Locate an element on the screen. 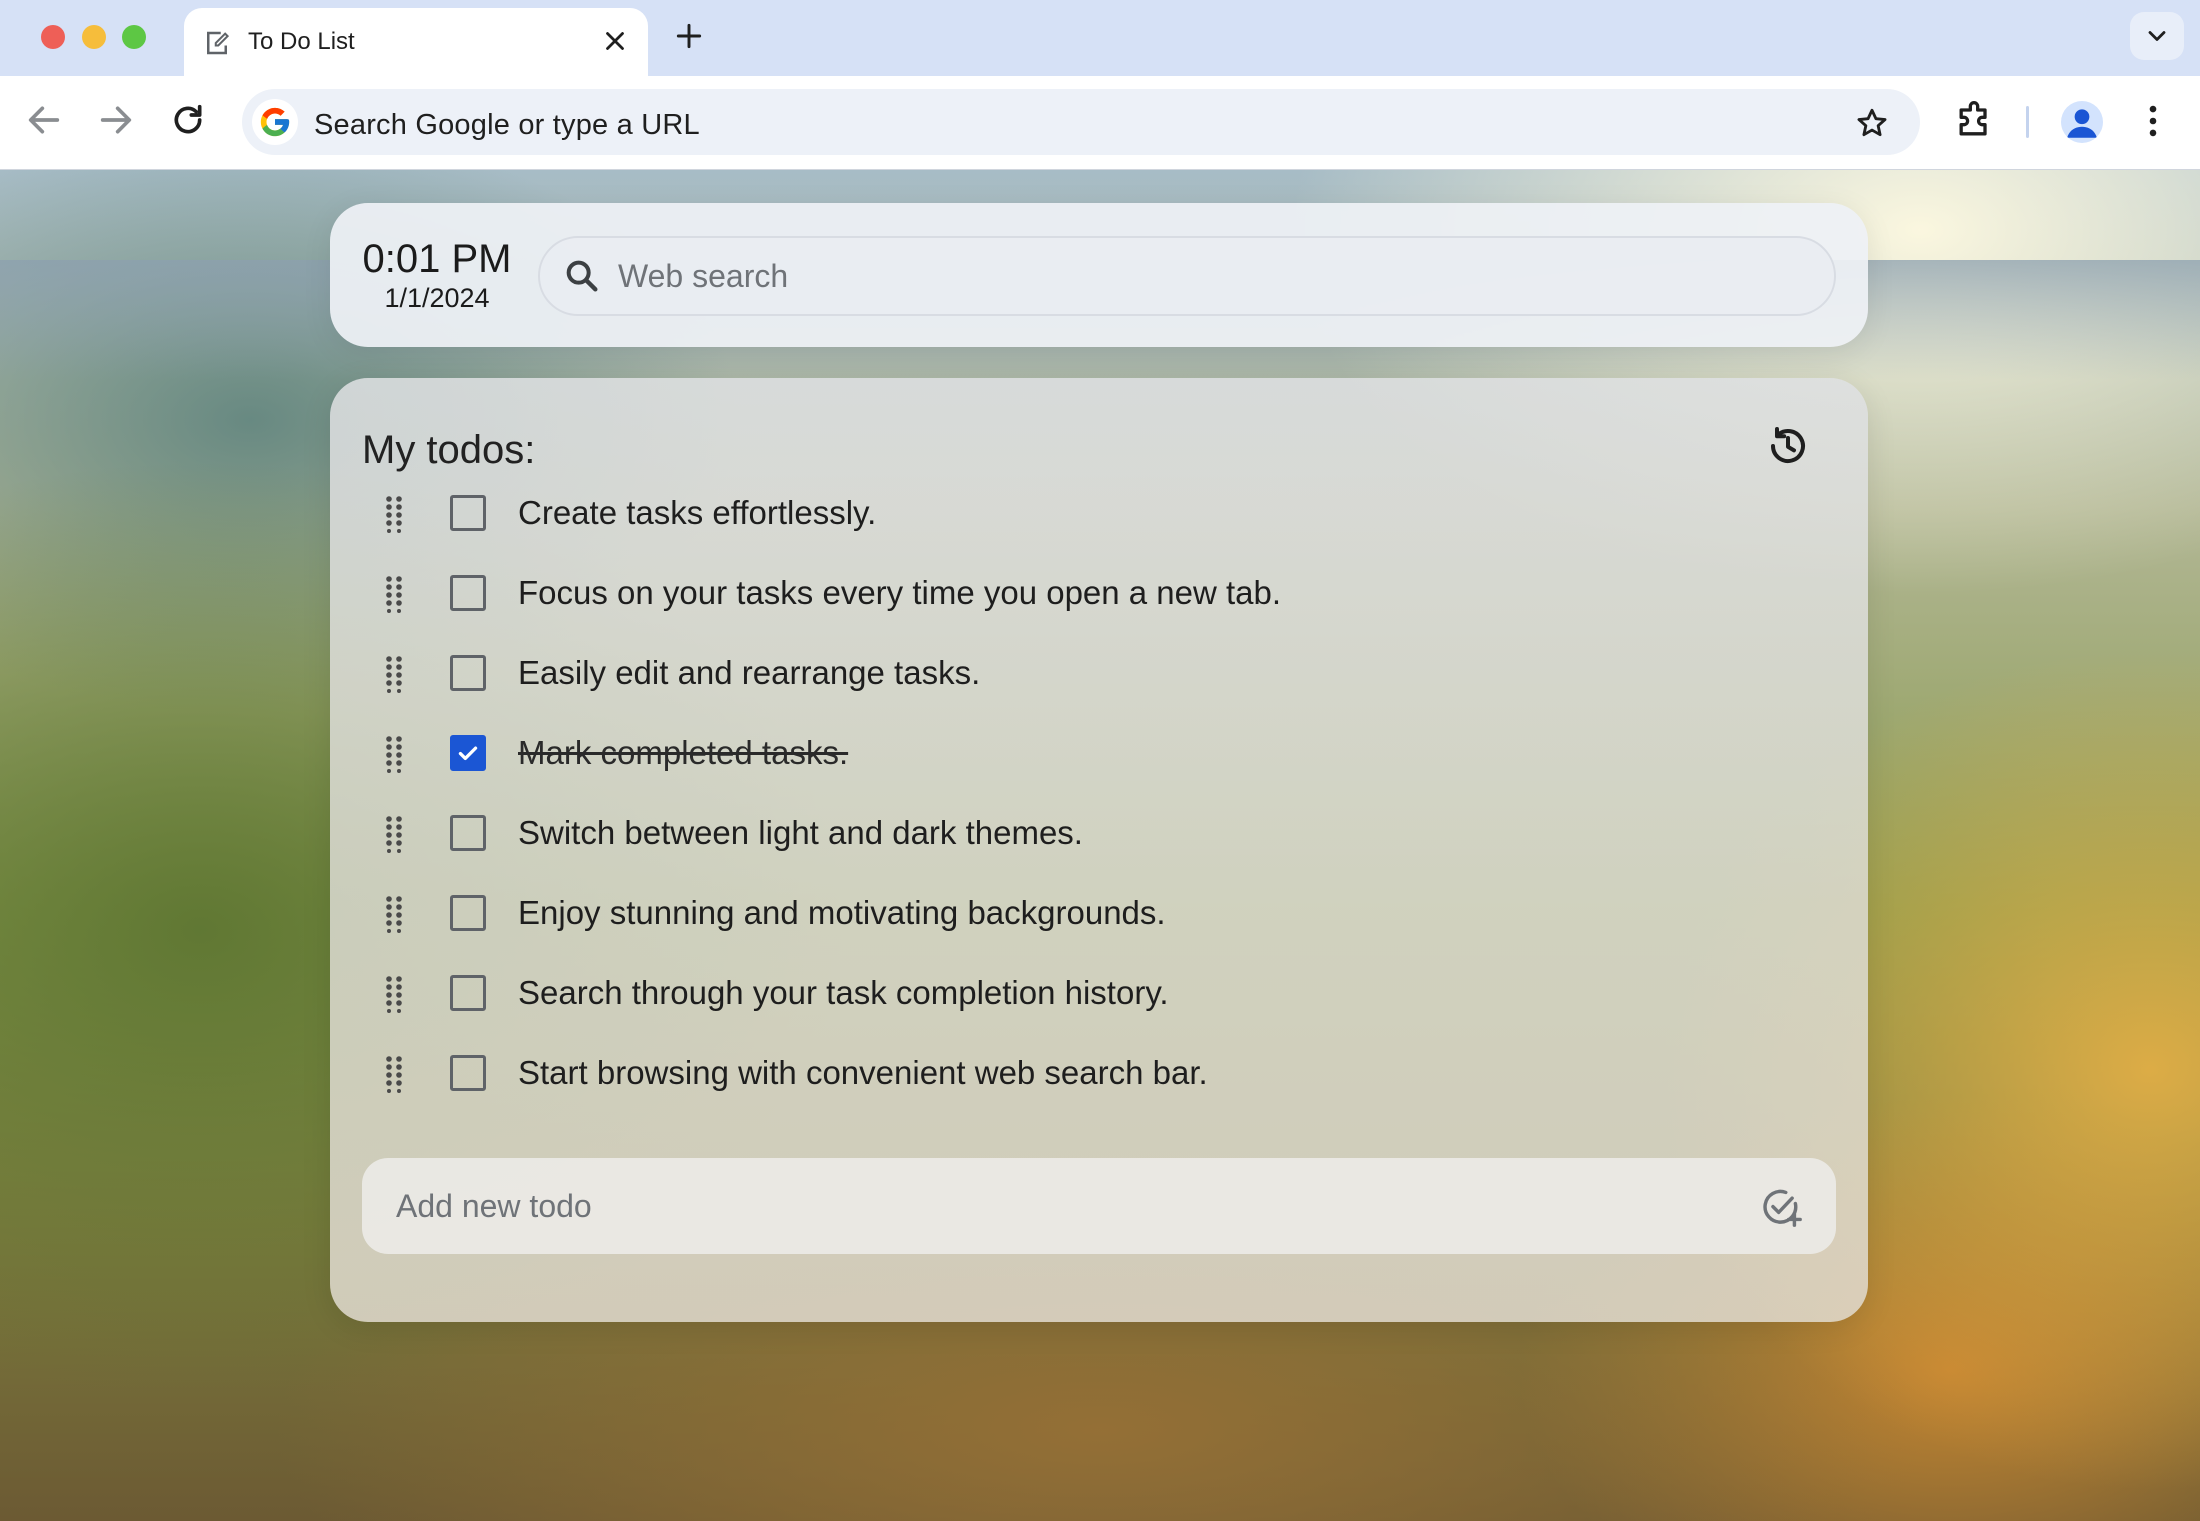 Image resolution: width=2200 pixels, height=1521 pixels. todo-checkbox-checked is located at coordinates (468, 753).